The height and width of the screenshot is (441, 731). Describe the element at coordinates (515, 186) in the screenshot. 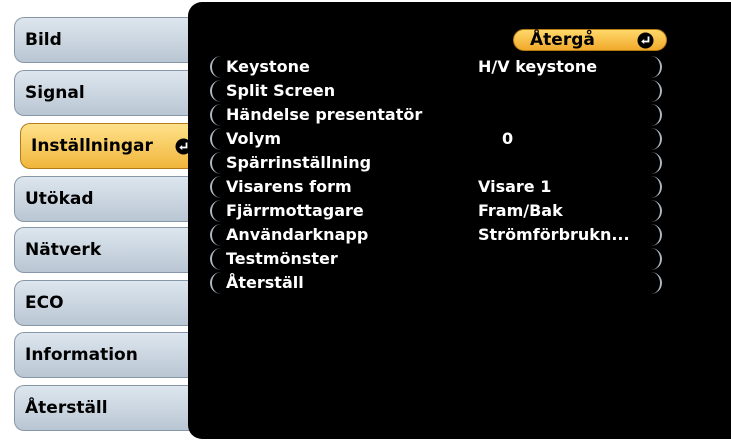

I see `item-value: Visare 1` at that location.